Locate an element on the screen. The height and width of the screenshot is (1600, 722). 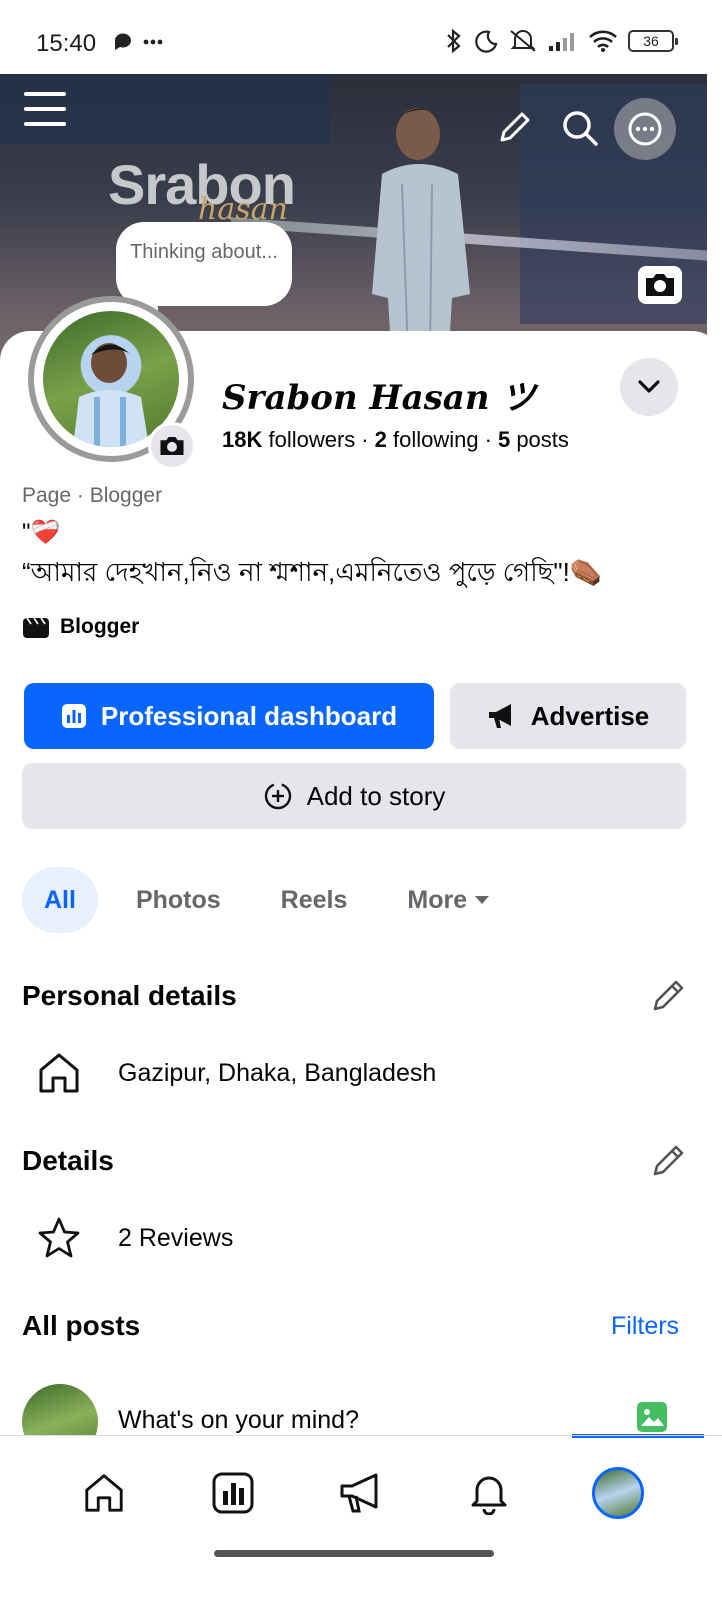
signal-icon is located at coordinates (561, 42).